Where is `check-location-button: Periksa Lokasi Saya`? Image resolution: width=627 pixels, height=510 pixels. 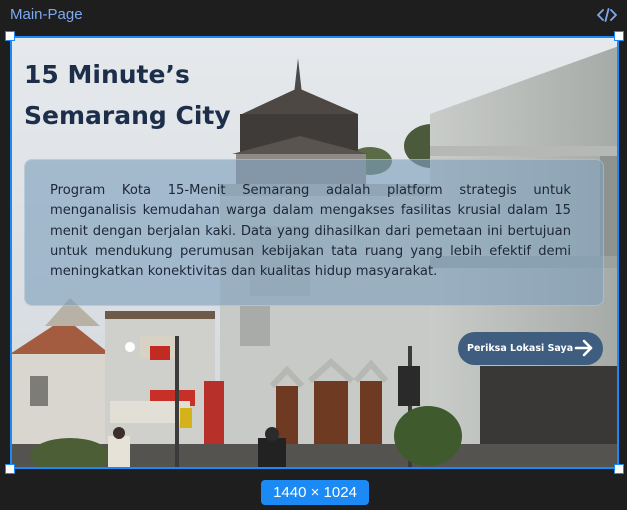 check-location-button: Periksa Lokasi Saya is located at coordinates (530, 348).